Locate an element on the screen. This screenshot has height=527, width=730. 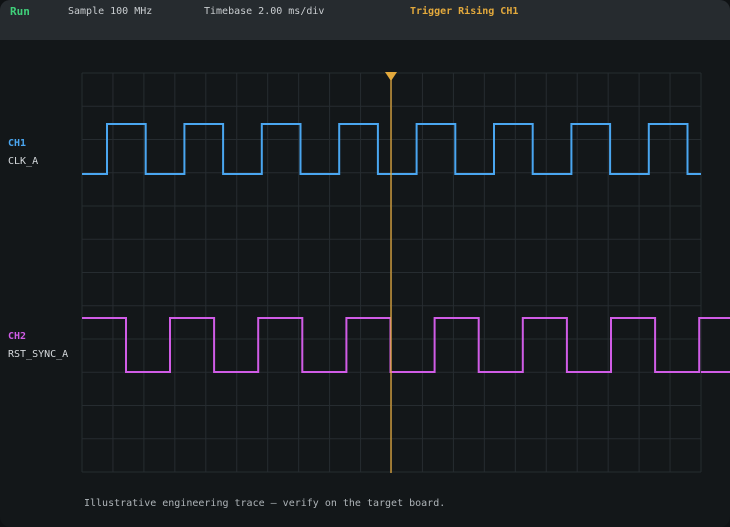
ch2-signal-name: RST_SYNC_A is located at coordinates (38, 354).